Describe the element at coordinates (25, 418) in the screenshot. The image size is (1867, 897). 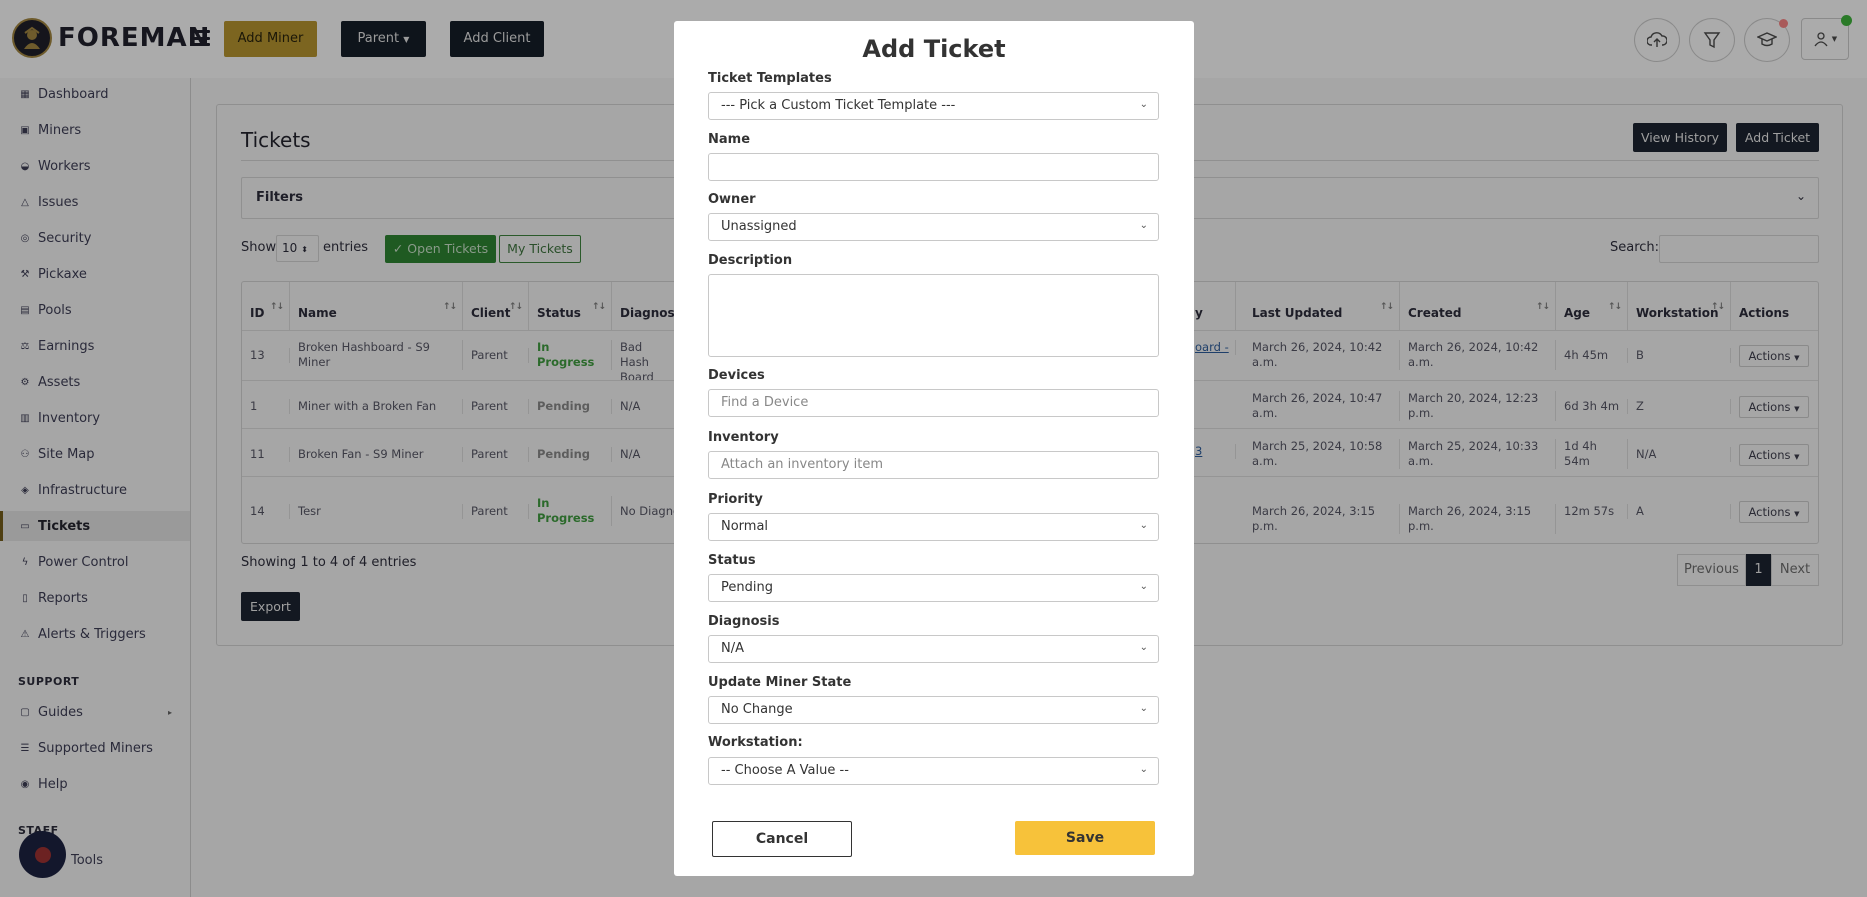
I see `inventory-icon: ▥` at that location.